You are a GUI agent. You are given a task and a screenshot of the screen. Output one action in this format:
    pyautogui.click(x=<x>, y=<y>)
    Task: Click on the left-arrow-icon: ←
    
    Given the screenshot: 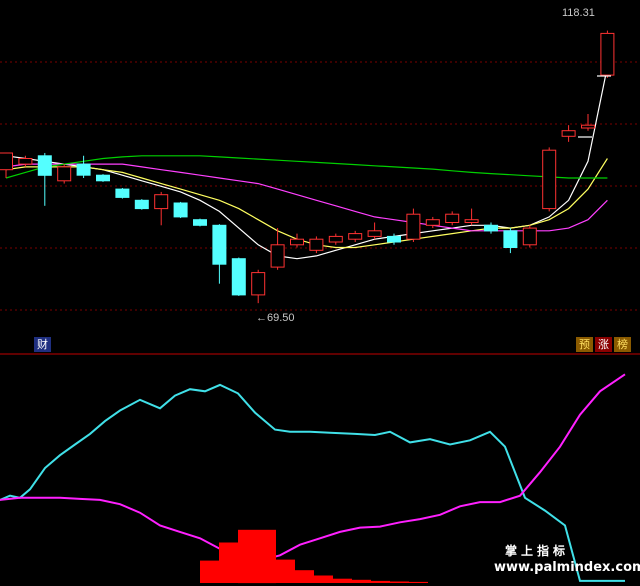 What is the action you would take?
    pyautogui.click(x=261, y=318)
    